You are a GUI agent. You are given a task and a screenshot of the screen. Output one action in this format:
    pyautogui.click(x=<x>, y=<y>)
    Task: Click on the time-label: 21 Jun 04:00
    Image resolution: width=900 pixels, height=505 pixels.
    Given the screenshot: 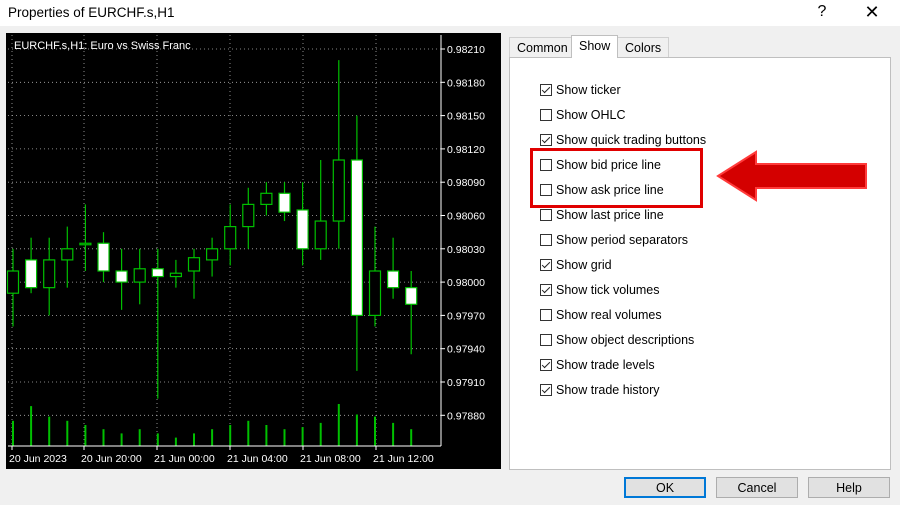 What is the action you would take?
    pyautogui.click(x=257, y=459)
    